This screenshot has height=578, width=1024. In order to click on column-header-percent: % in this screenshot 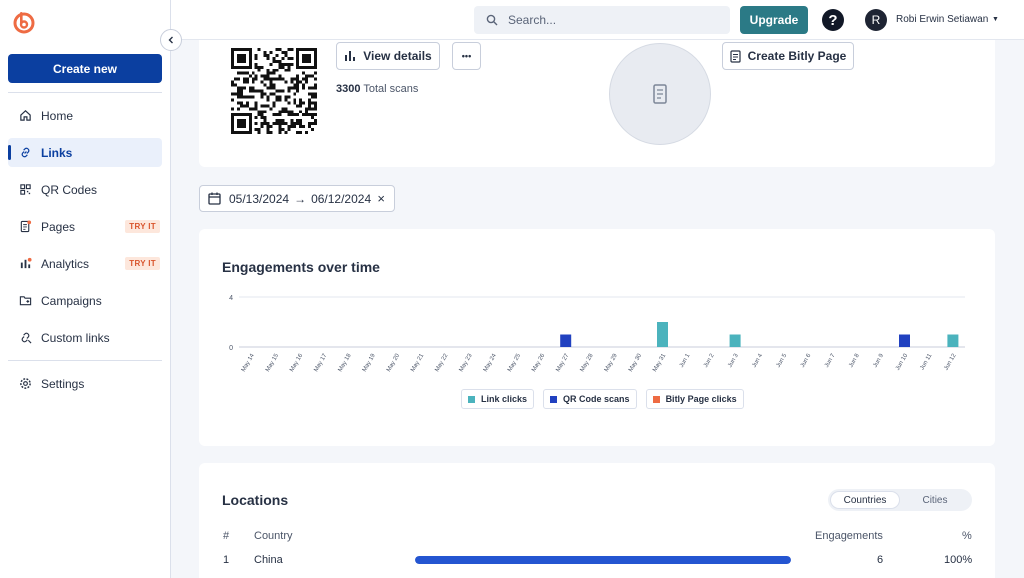, I will do `click(967, 536)`.